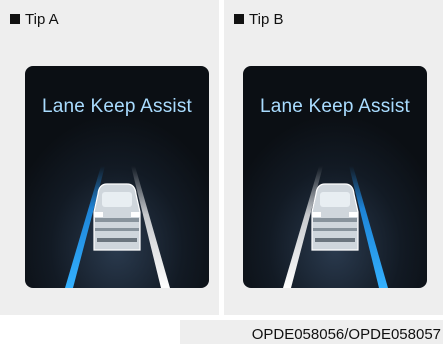 The image size is (443, 344). What do you see at coordinates (335, 106) in the screenshot?
I see `lane-keep-assist-title-b: Lane Keep Assist` at bounding box center [335, 106].